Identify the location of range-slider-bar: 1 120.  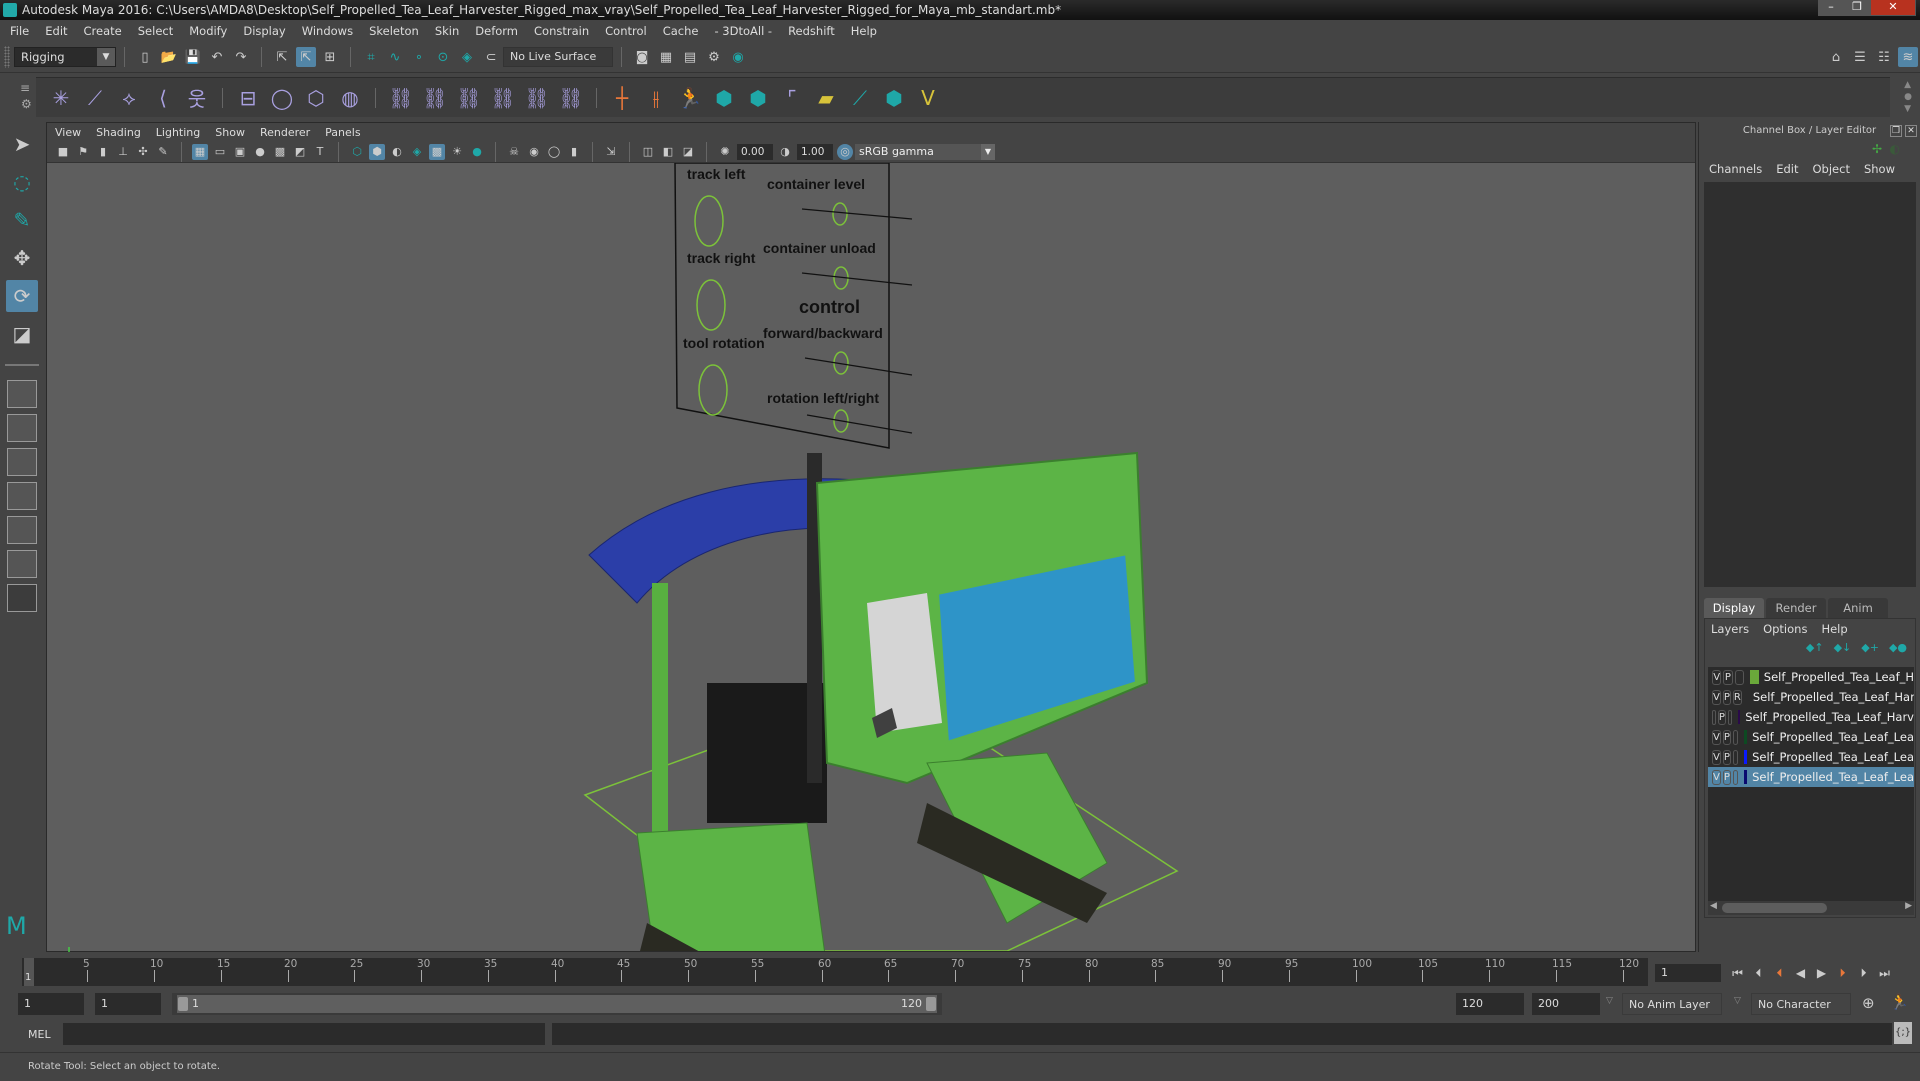
(557, 1004).